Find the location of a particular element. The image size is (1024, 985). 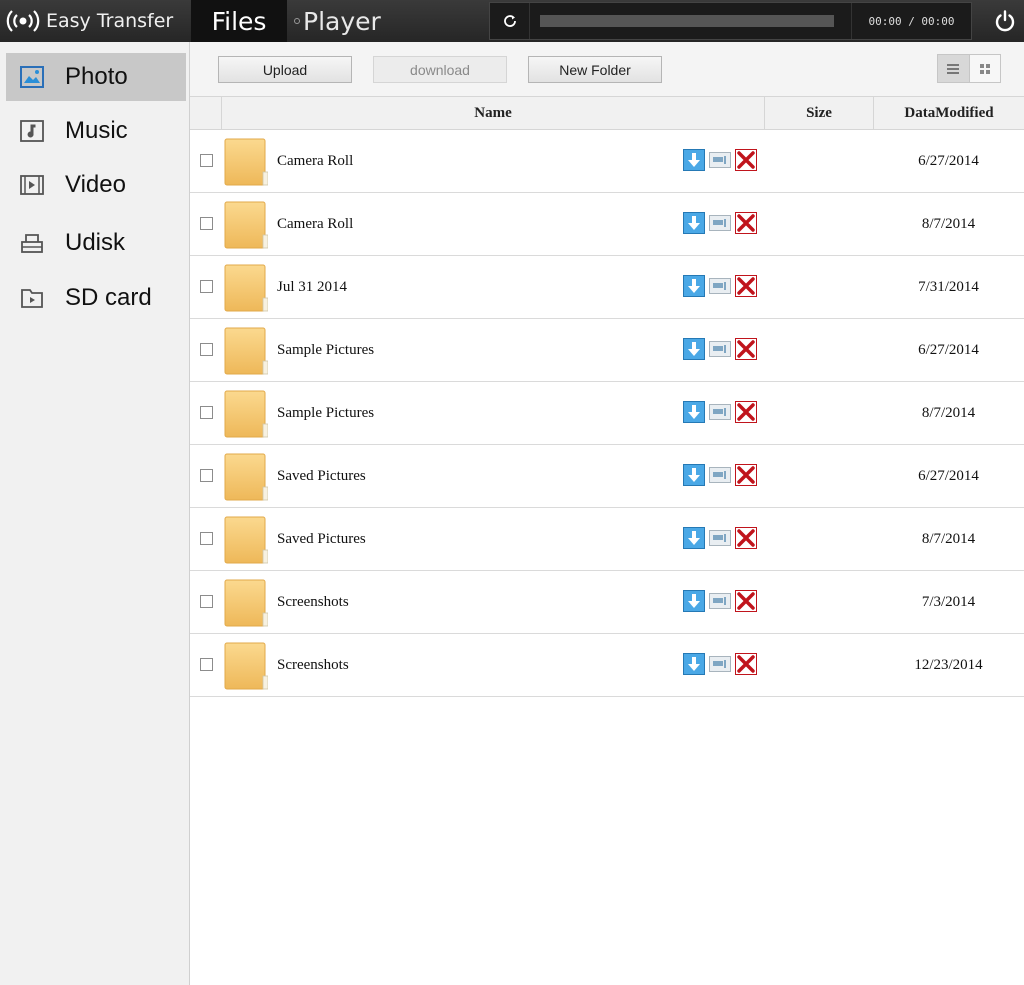

table-row: Screenshots 7/3/2014 is located at coordinates (607, 602).